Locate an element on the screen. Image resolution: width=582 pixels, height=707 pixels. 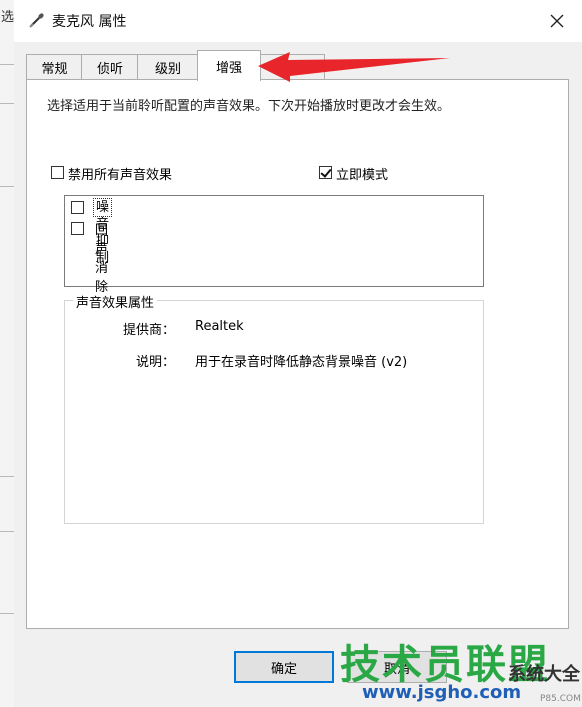
window-title: 麦克风 属性 is located at coordinates (89, 22).